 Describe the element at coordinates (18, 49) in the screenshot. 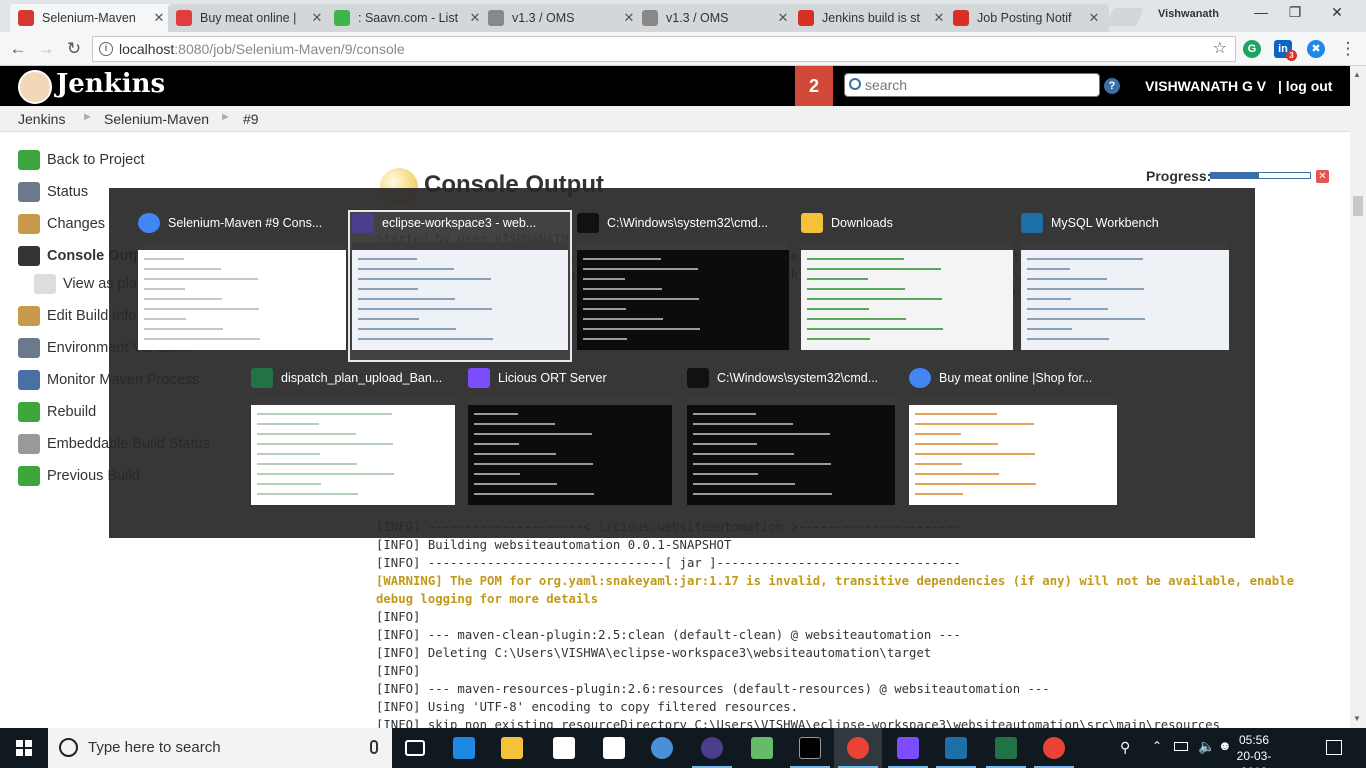

I see `back-button: ←` at that location.